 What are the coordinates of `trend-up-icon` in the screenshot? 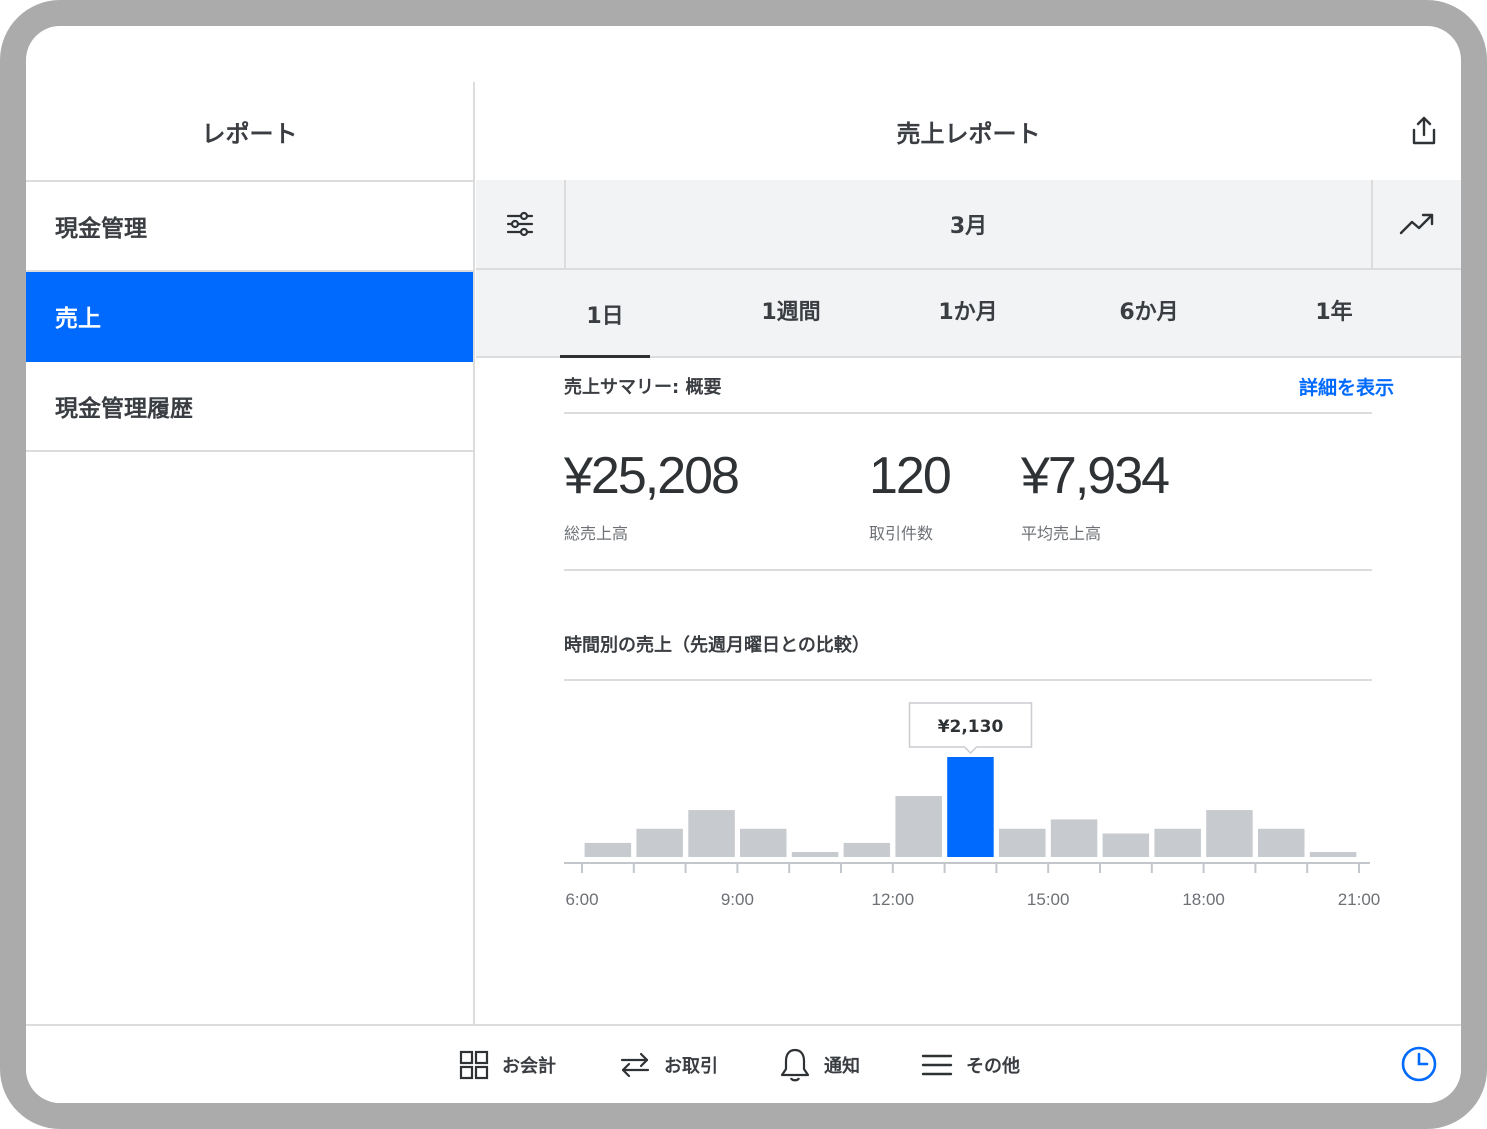 It's located at (1416, 224).